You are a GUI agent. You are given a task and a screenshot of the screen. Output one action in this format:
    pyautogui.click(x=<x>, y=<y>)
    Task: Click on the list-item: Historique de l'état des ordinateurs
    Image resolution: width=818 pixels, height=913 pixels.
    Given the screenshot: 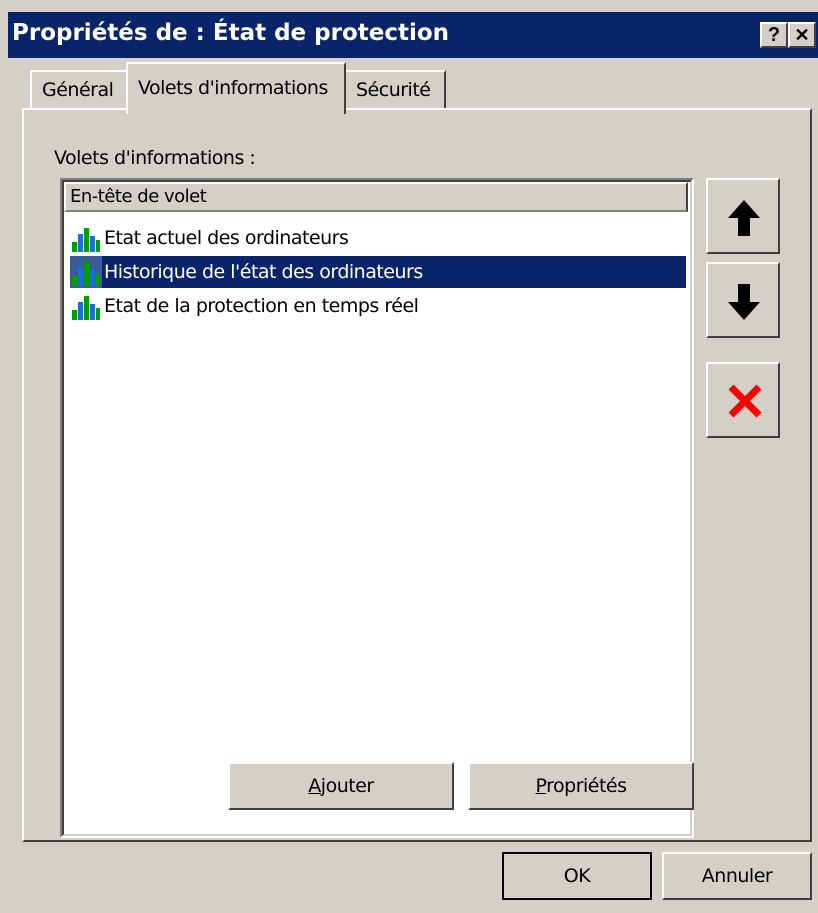 What is the action you would take?
    pyautogui.click(x=378, y=272)
    